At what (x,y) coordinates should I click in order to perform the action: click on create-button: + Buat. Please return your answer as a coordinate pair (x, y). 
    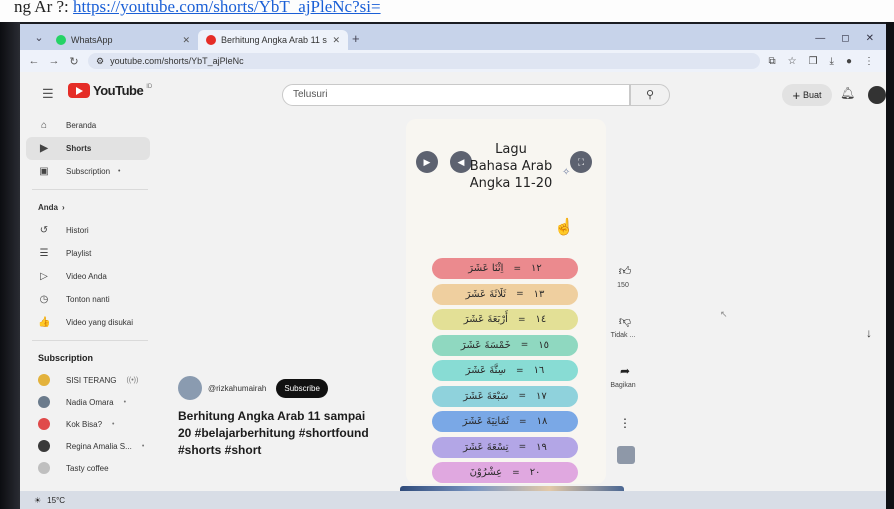
    Looking at the image, I should click on (807, 95).